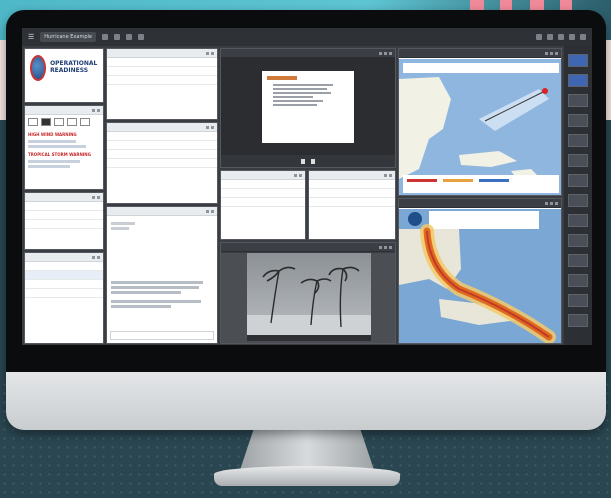 The image size is (611, 498). Describe the element at coordinates (68, 37) in the screenshot. I see `workspace-selector: Hurricane Example` at that location.